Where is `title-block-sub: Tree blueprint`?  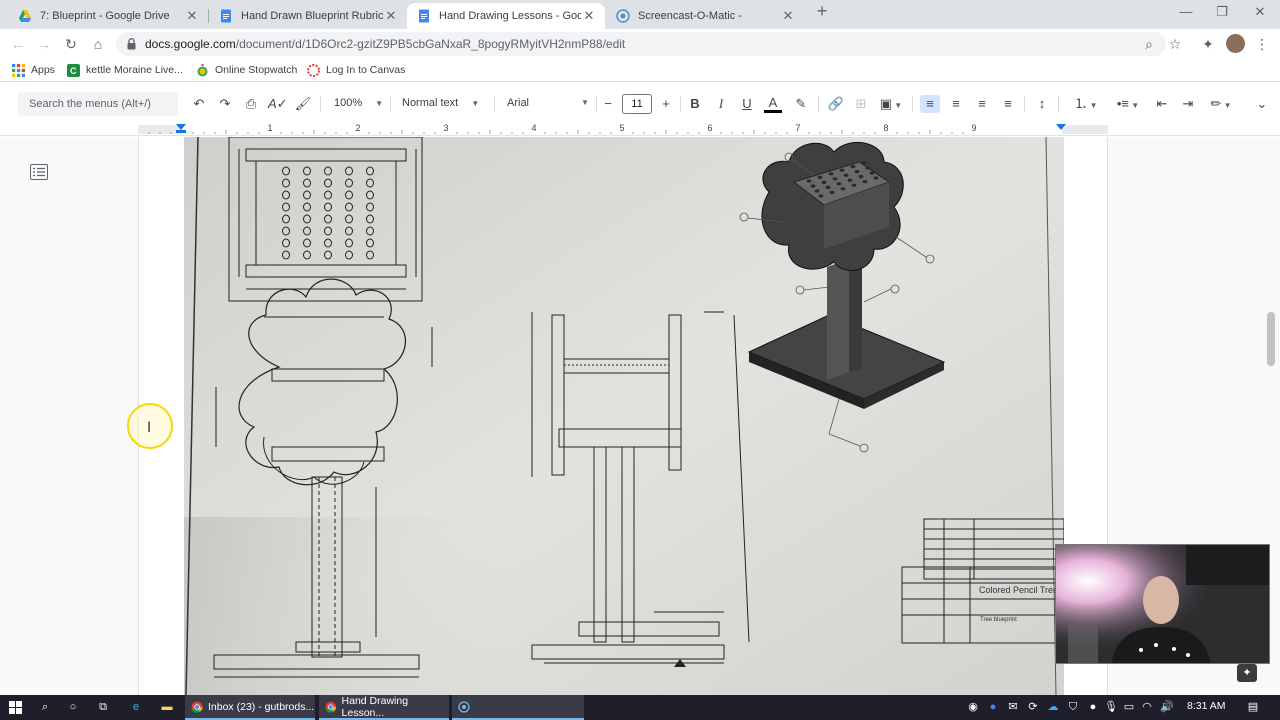
title-block-sub: Tree blueprint is located at coordinates (998, 620).